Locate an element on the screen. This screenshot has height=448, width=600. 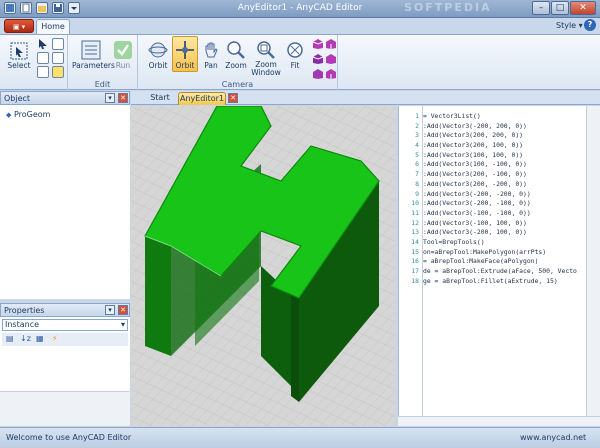
code-line: :Add(Vector3(-200, -200, 0)) is located at coordinates (477, 193).